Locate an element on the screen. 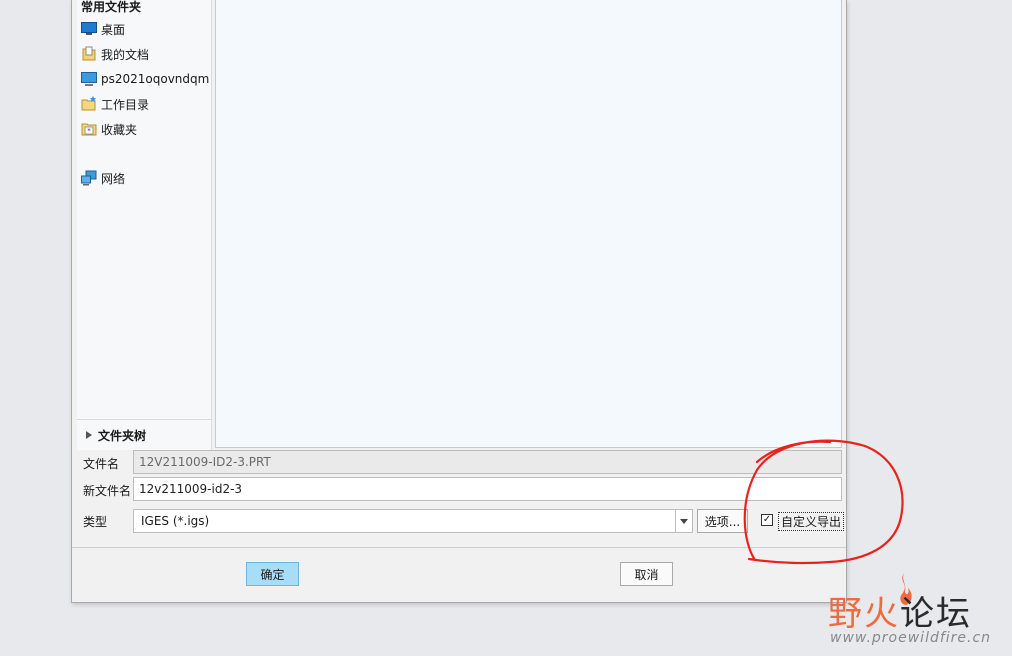 The height and width of the screenshot is (656, 1012). type-label: 类型 is located at coordinates (95, 522).